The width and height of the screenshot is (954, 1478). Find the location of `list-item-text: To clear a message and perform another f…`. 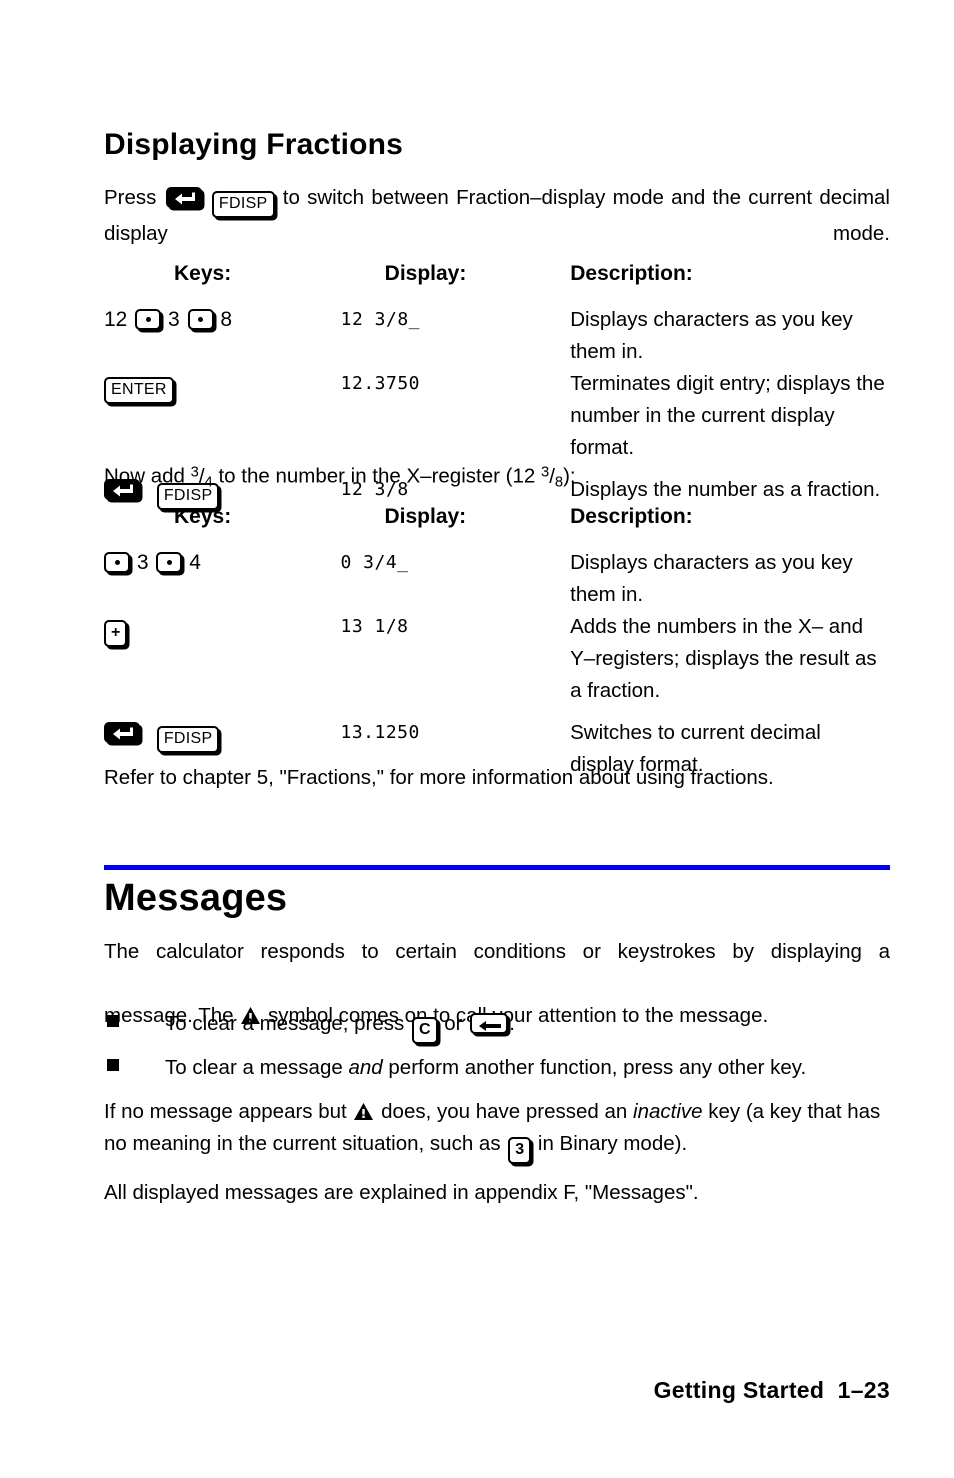

list-item-text: To clear a message and perform another f… is located at coordinates (527, 1068).